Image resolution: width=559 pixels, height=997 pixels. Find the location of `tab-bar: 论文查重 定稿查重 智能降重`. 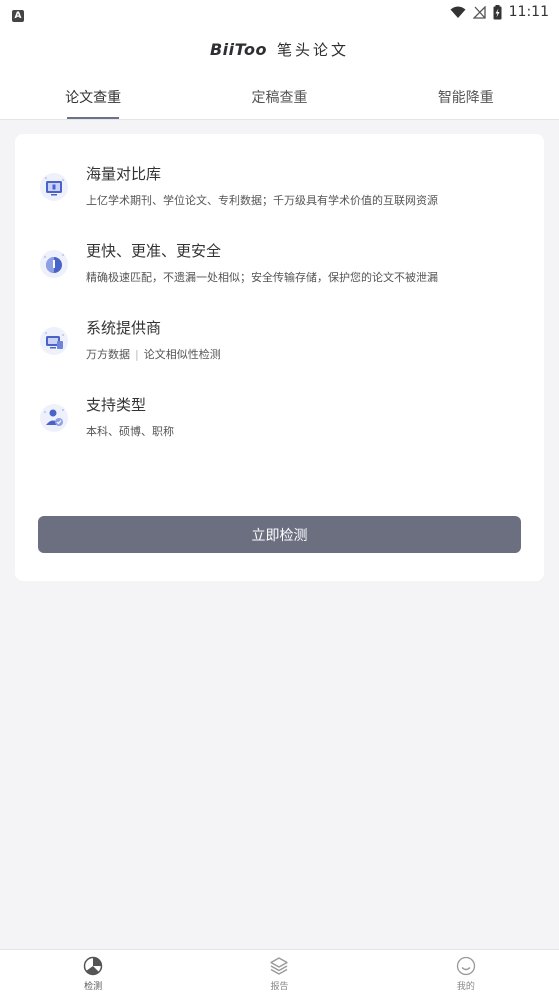

tab-bar: 论文查重 定稿查重 智能降重 is located at coordinates (279, 97).